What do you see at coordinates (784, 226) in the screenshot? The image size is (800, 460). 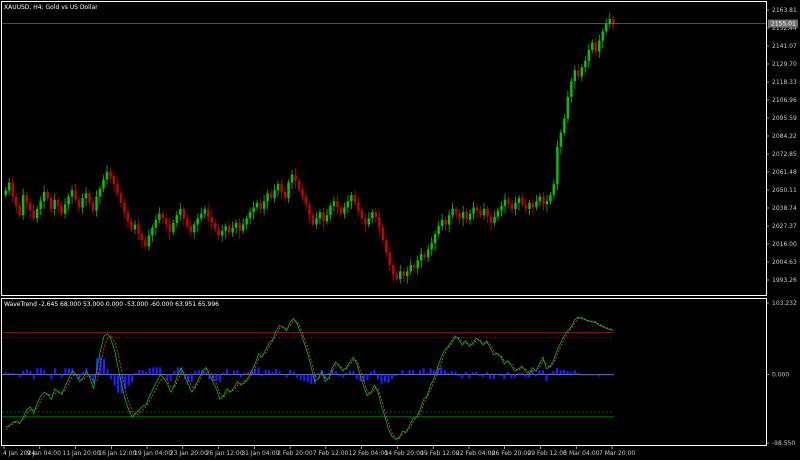 I see `price-tick-label: 2027.37` at bounding box center [784, 226].